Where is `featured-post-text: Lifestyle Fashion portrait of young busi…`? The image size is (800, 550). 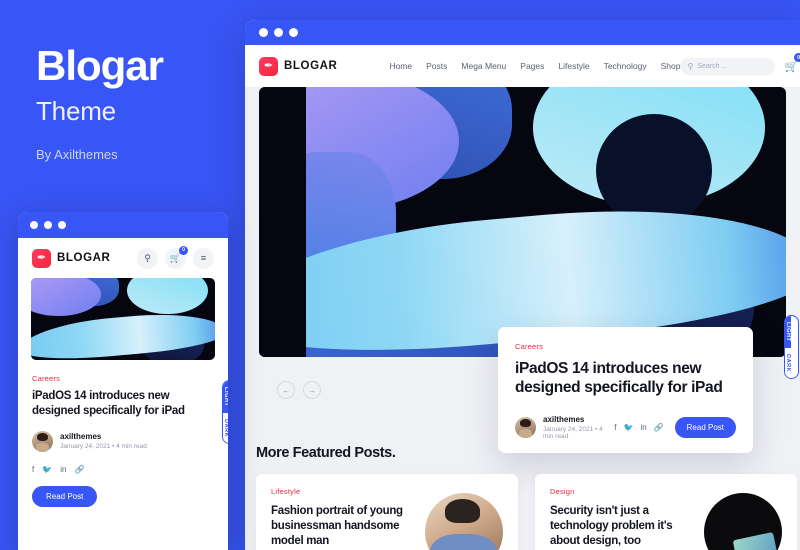
featured-post-text: Lifestyle Fashion portrait of young busi… is located at coordinates (346, 518).